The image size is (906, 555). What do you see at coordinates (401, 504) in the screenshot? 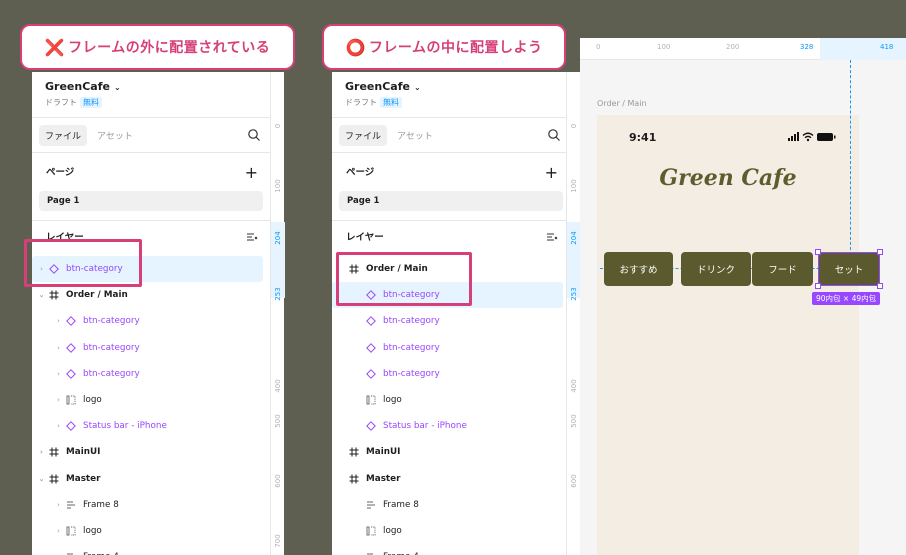
I see `layer-label: Frame 8` at bounding box center [401, 504].